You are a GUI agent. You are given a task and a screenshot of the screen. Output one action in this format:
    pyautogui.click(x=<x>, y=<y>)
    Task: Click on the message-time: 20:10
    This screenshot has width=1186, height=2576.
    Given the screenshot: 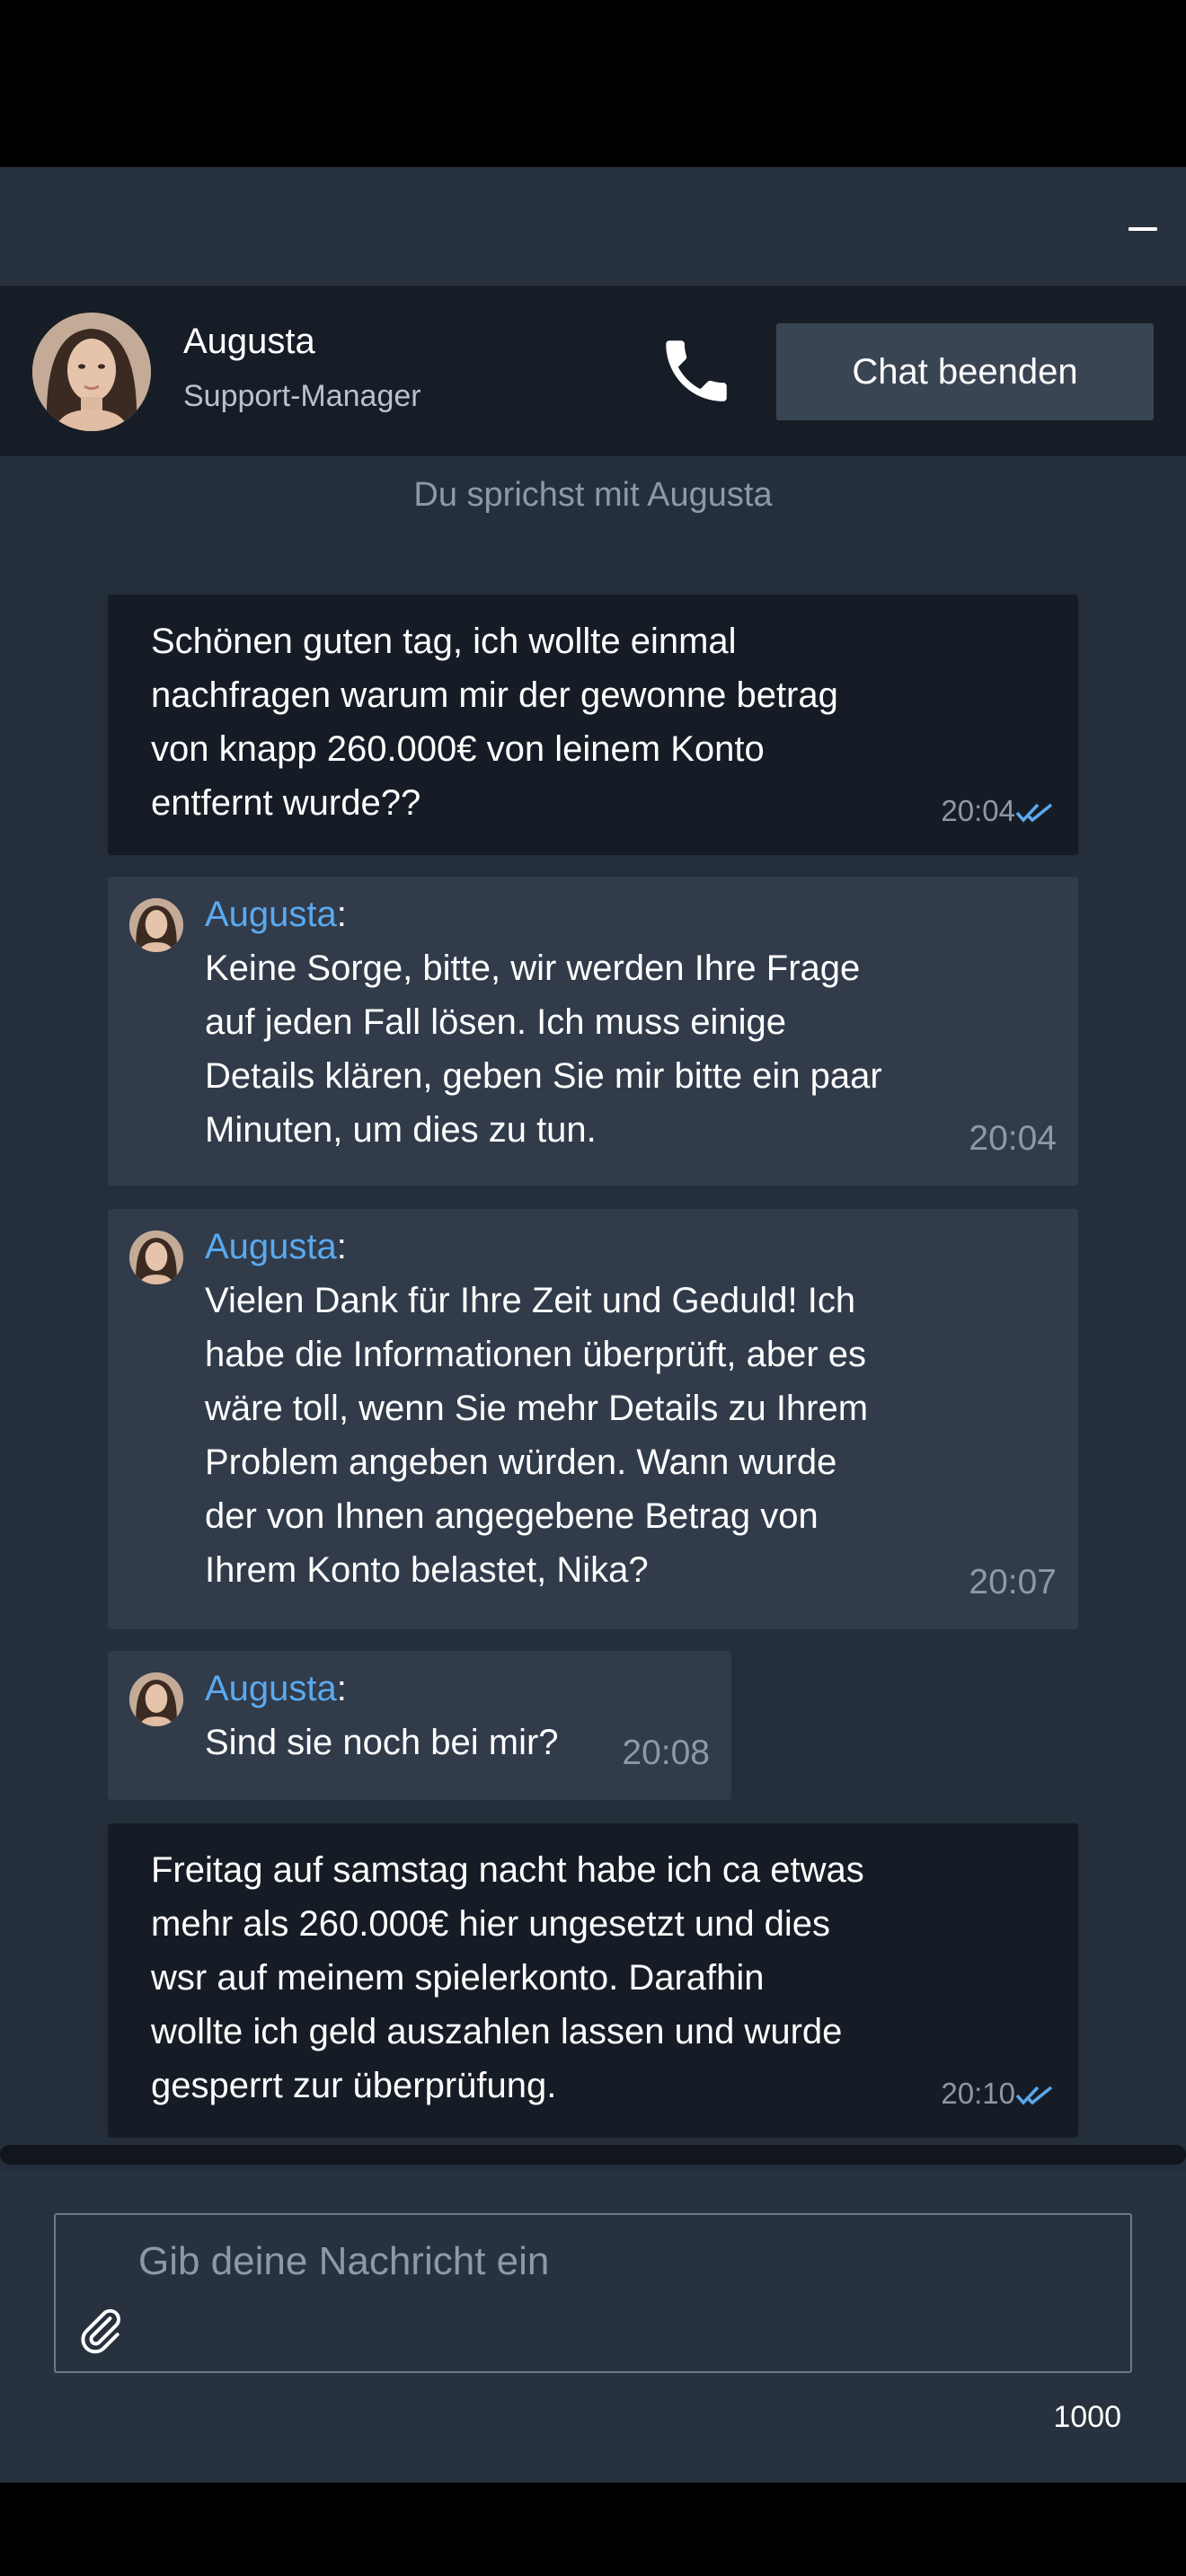 What is the action you would take?
    pyautogui.click(x=978, y=2093)
    